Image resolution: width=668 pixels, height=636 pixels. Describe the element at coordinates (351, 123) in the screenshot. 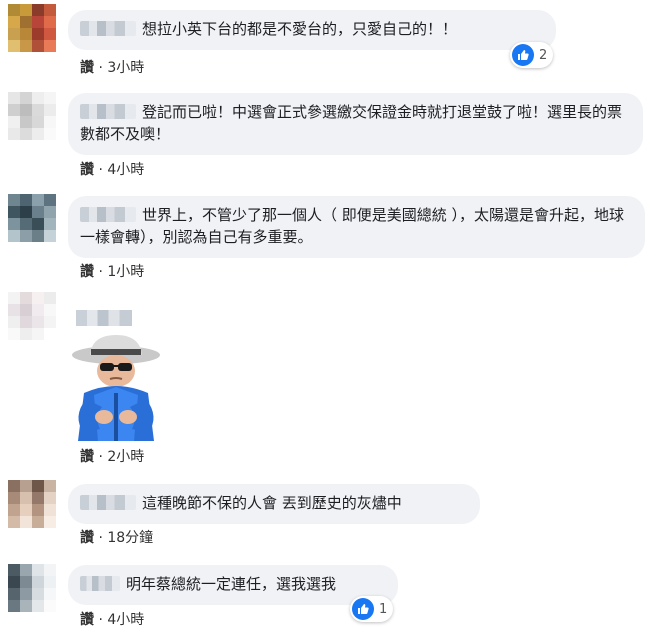

I see `comment-text: 登記而已啦！中選會正式參選繳交保證金時就打退堂鼓了啦！選里長的票數都不及噢！` at that location.